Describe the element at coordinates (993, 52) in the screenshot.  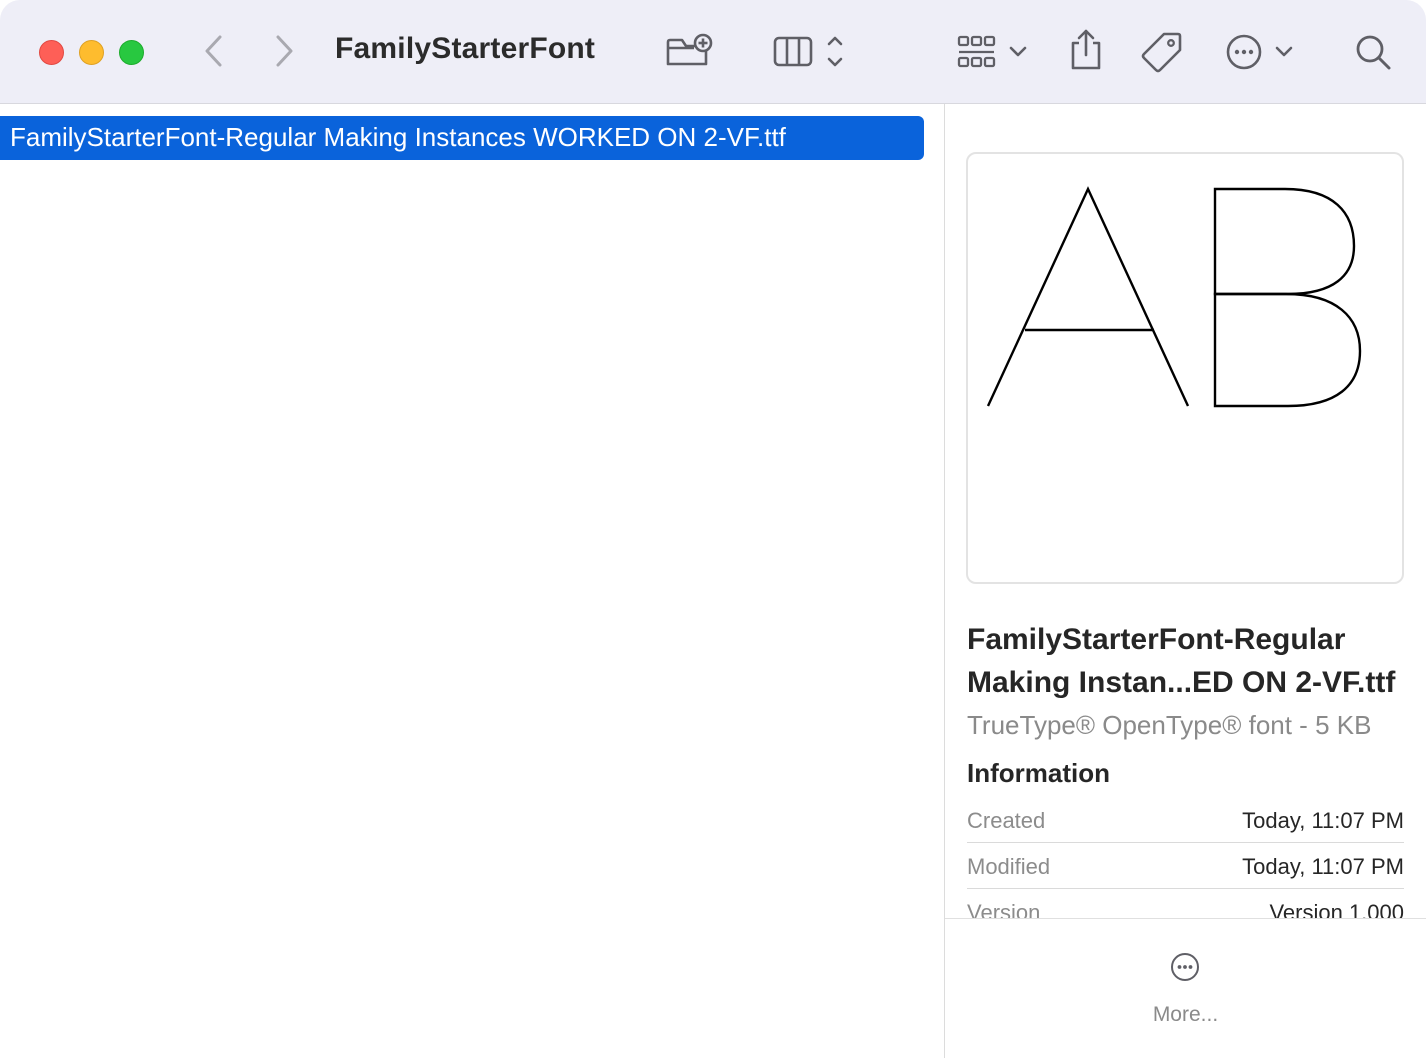
I see `group-icon` at that location.